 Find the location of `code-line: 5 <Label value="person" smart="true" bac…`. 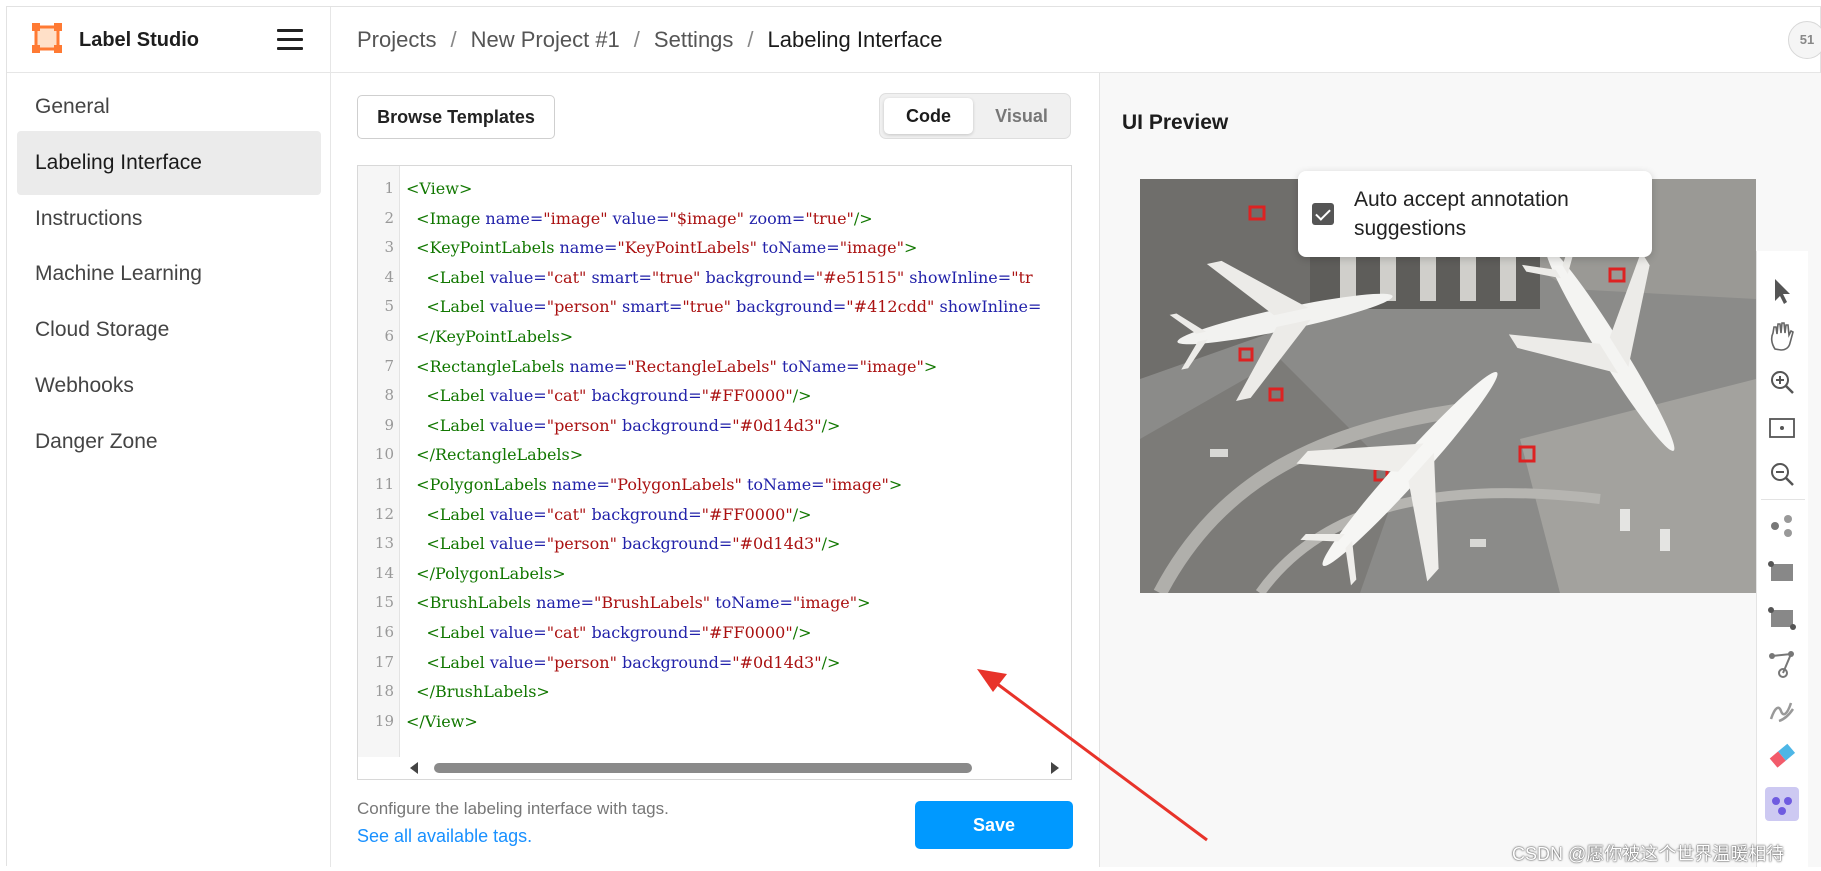

code-line: 5 <Label value="person" smart="true" bac… is located at coordinates (714, 307).